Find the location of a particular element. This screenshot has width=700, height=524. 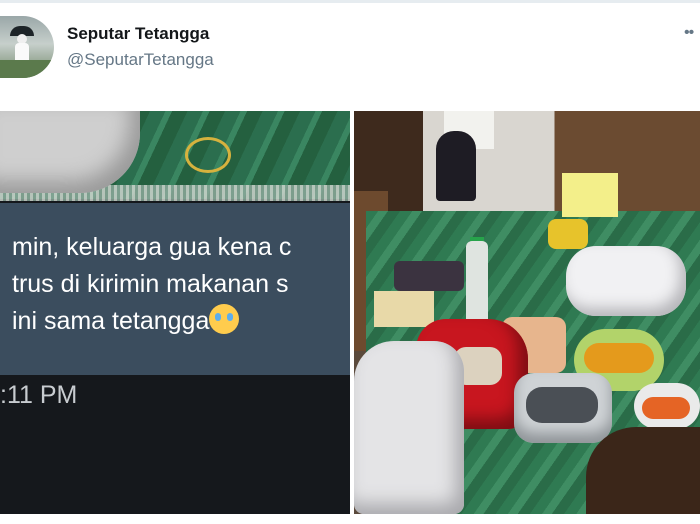

avatar is located at coordinates (27, 47).